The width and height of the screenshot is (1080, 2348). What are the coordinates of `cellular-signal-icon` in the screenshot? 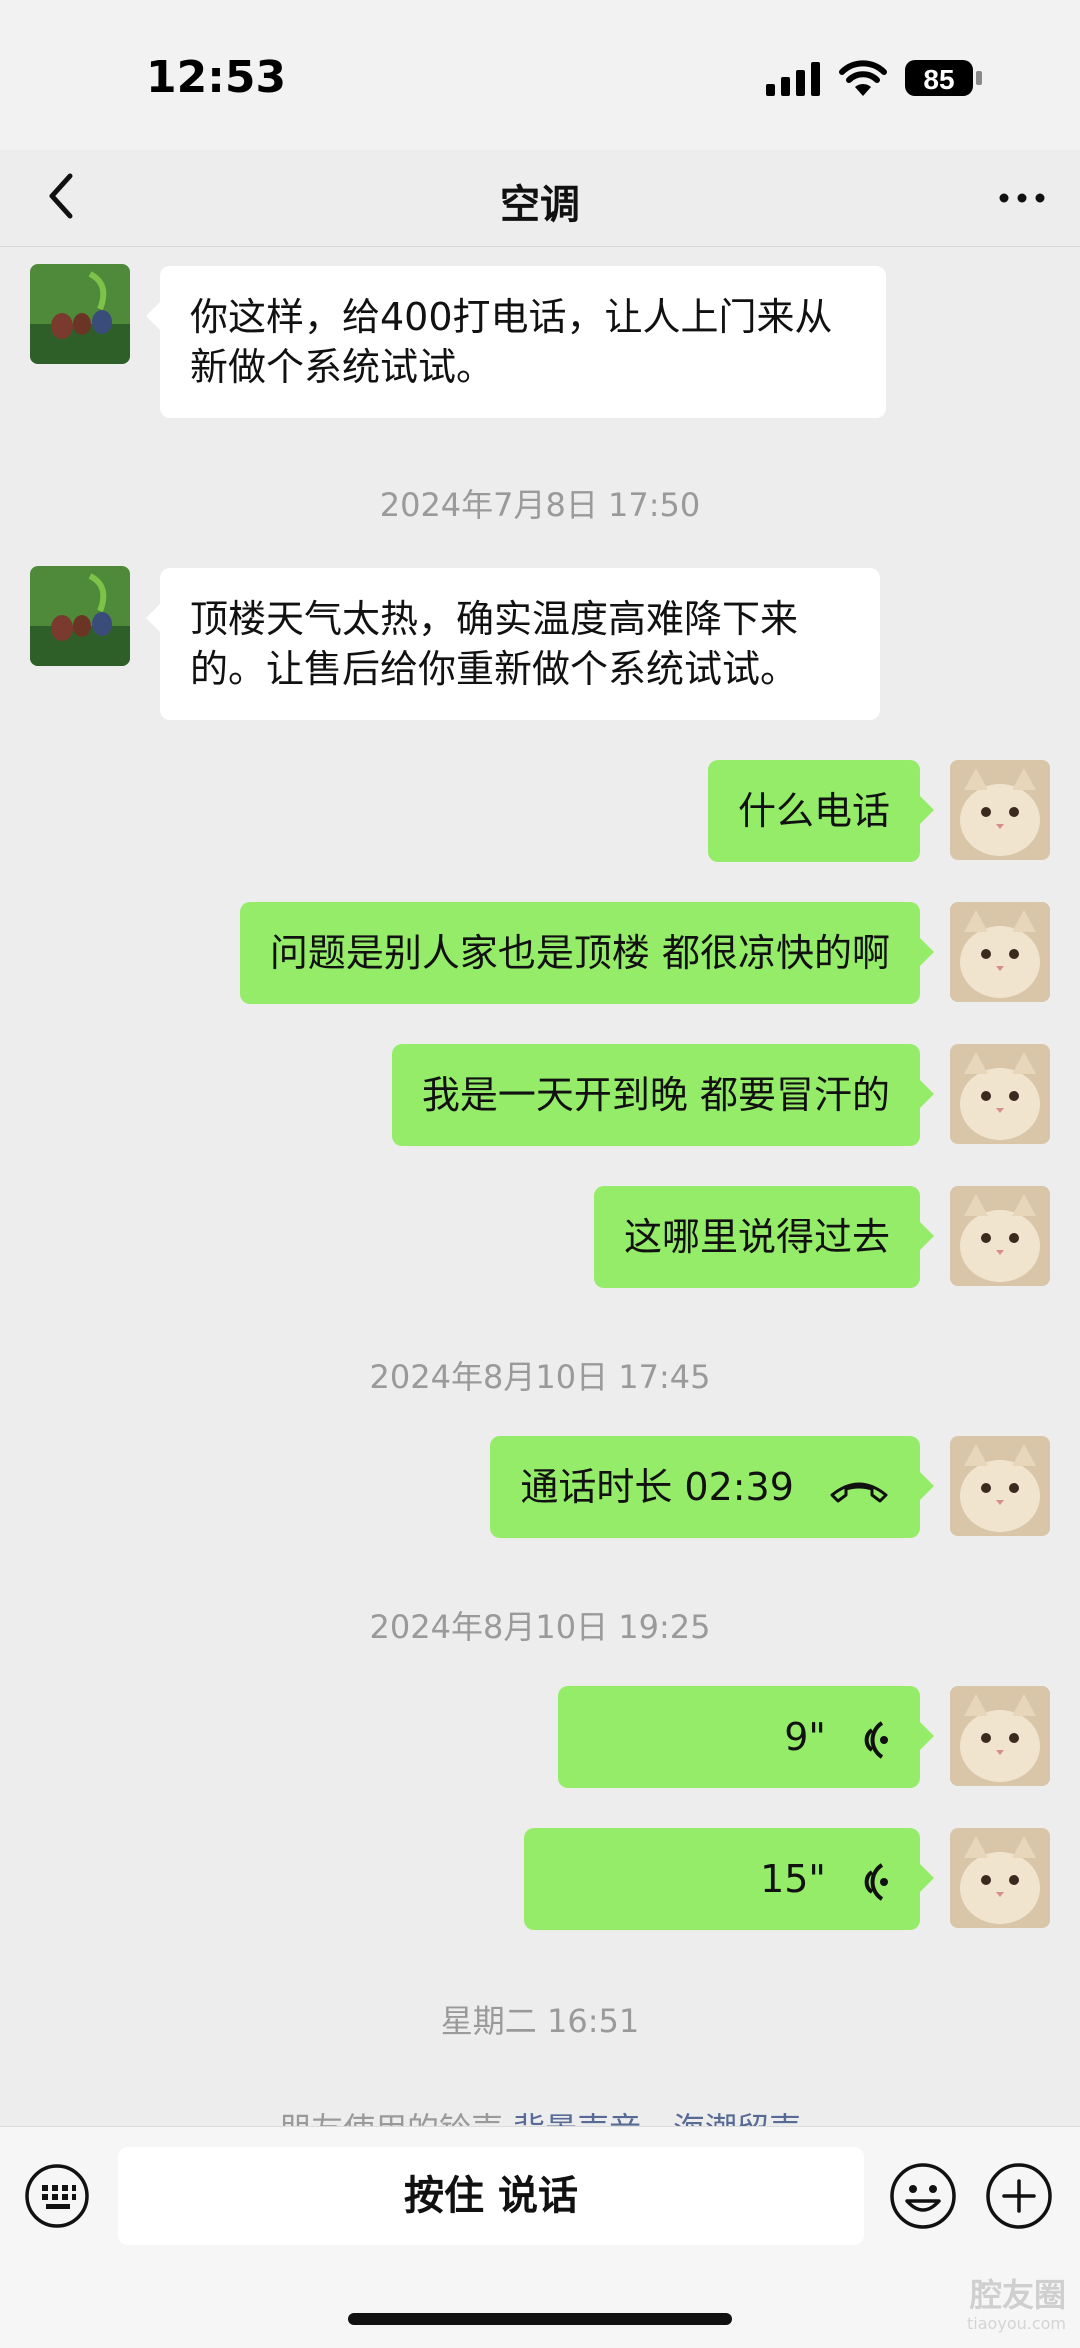 It's located at (793, 79).